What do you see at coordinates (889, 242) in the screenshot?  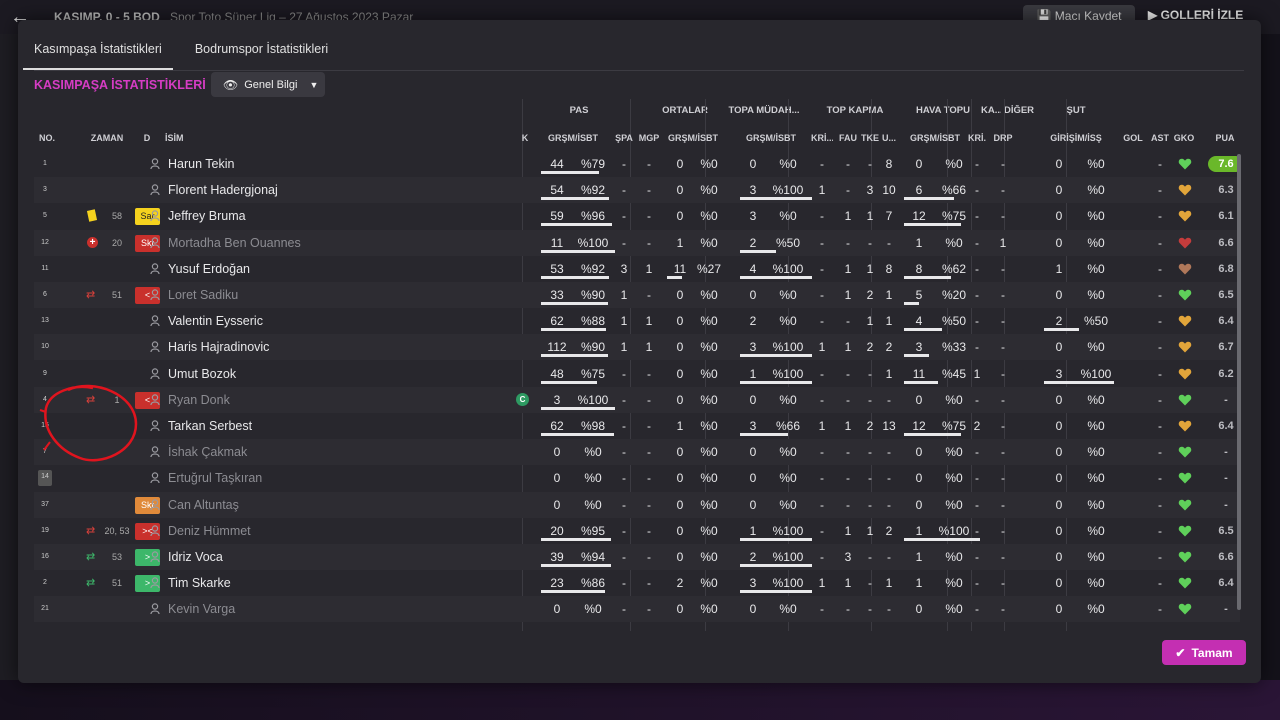 I see `u-value: -` at bounding box center [889, 242].